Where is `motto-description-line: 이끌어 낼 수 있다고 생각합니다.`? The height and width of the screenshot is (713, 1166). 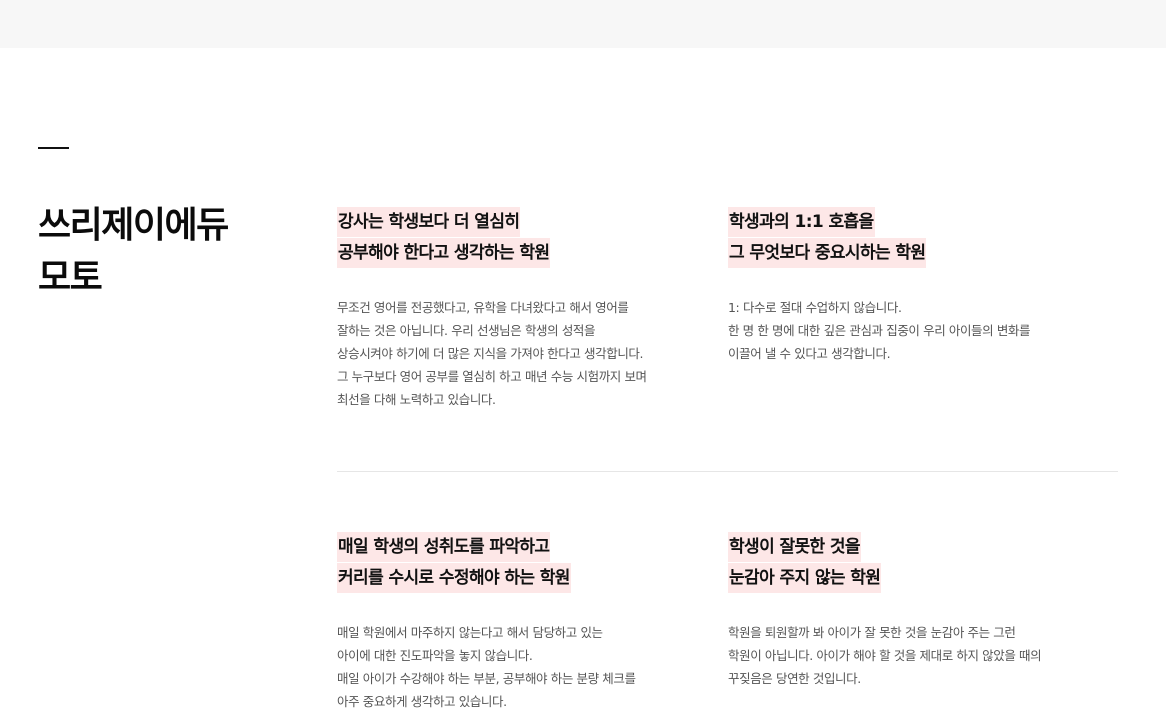
motto-description-line: 이끌어 낼 수 있다고 생각합니다. is located at coordinates (809, 353).